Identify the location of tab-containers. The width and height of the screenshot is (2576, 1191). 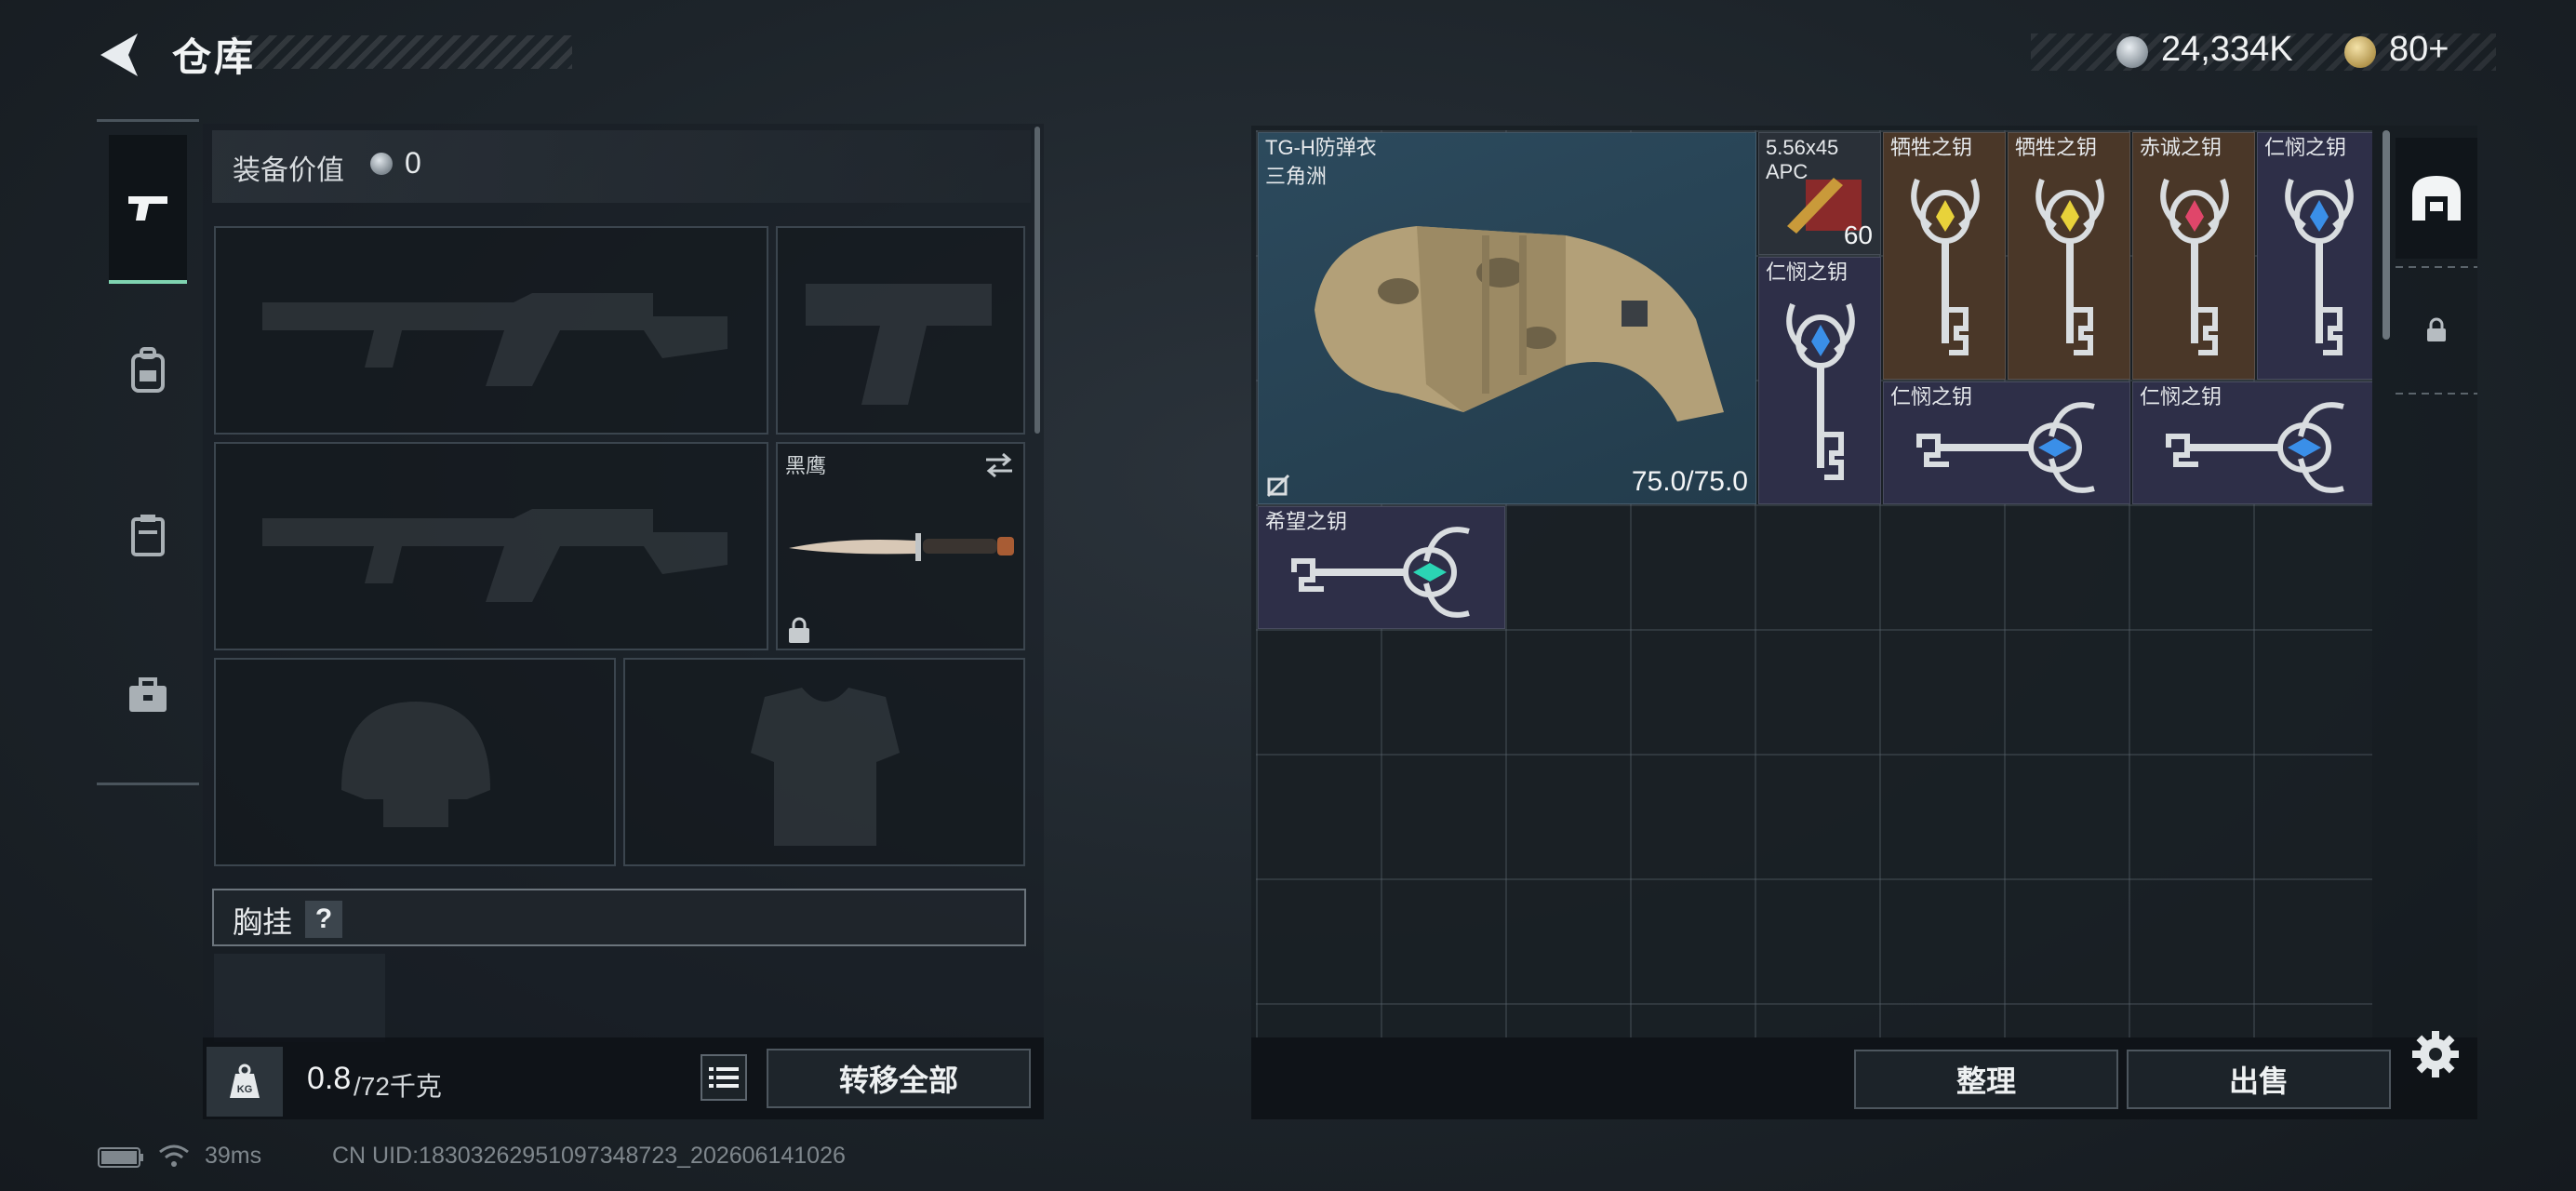
(148, 535).